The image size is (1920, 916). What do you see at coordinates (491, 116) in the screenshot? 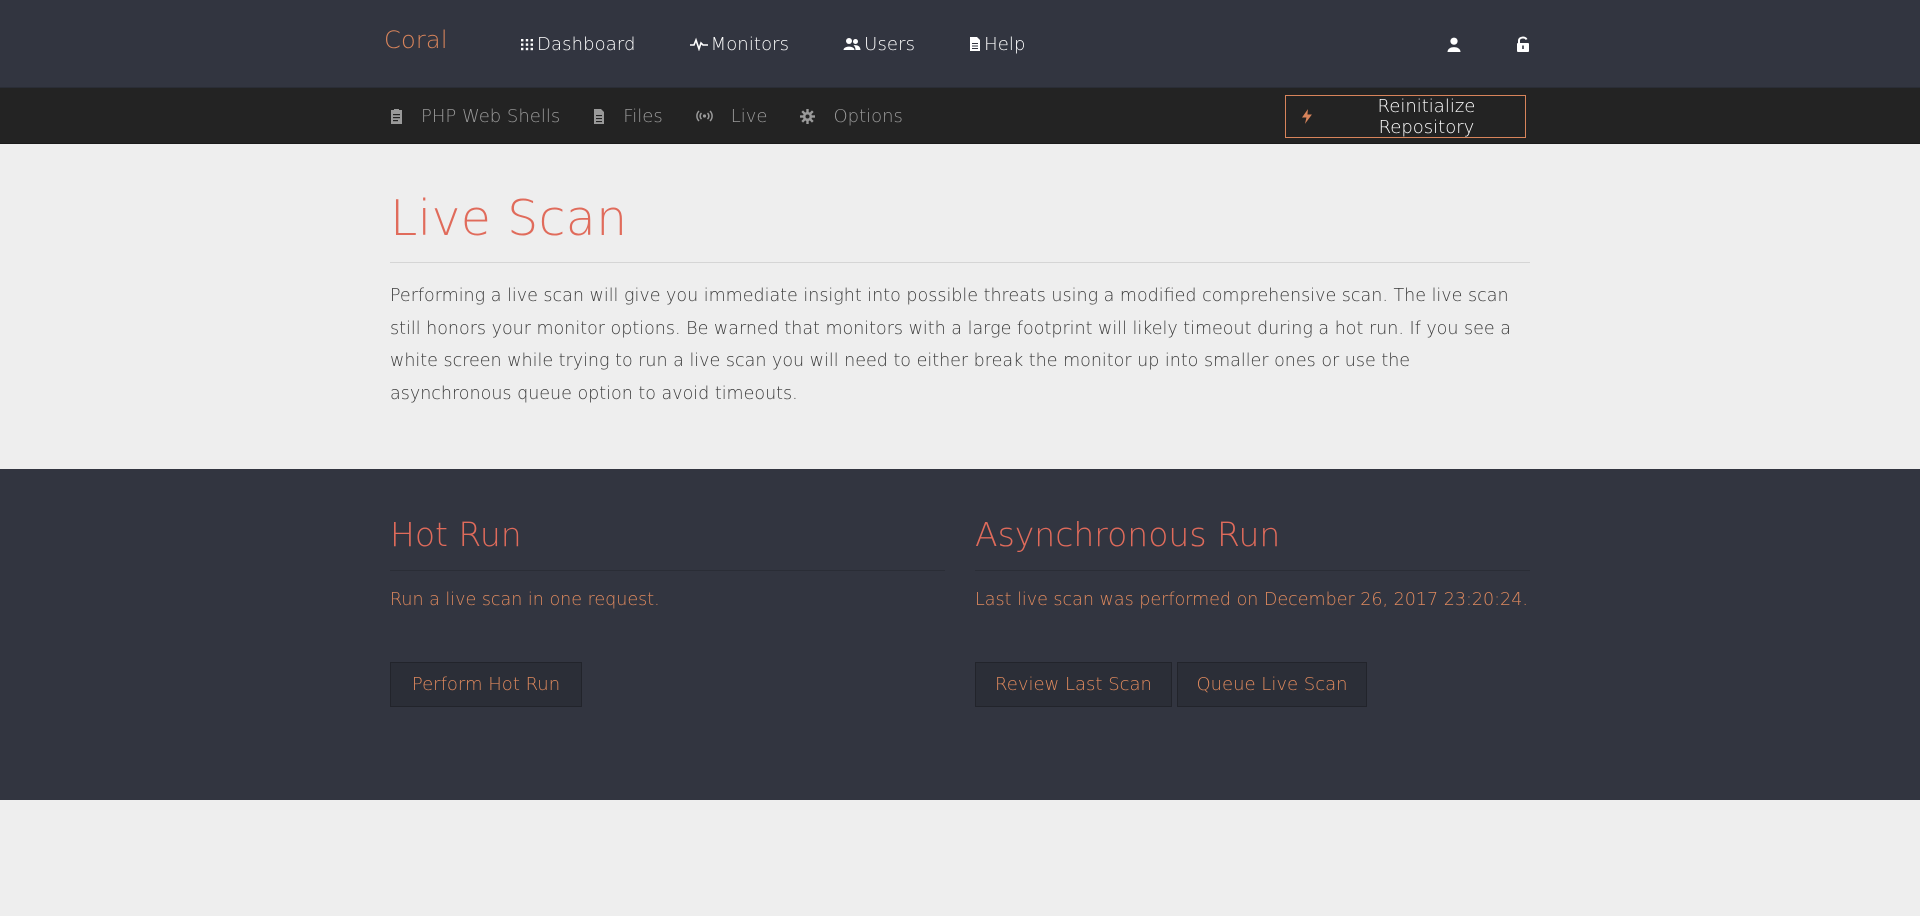
I see `subnav-php-web-shells-label: PHP Web Shells` at bounding box center [491, 116].